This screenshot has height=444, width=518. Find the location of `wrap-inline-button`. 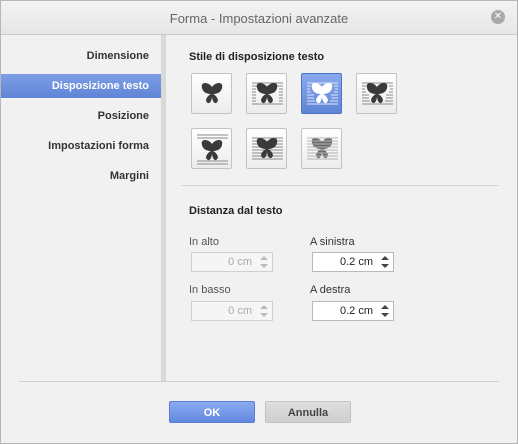

wrap-inline-button is located at coordinates (211, 93).